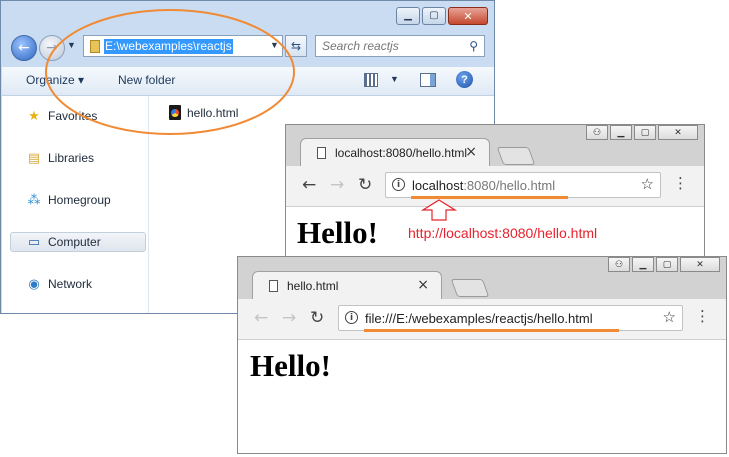 The height and width of the screenshot is (457, 729). I want to click on nav-item-label: Network, so click(70, 284).